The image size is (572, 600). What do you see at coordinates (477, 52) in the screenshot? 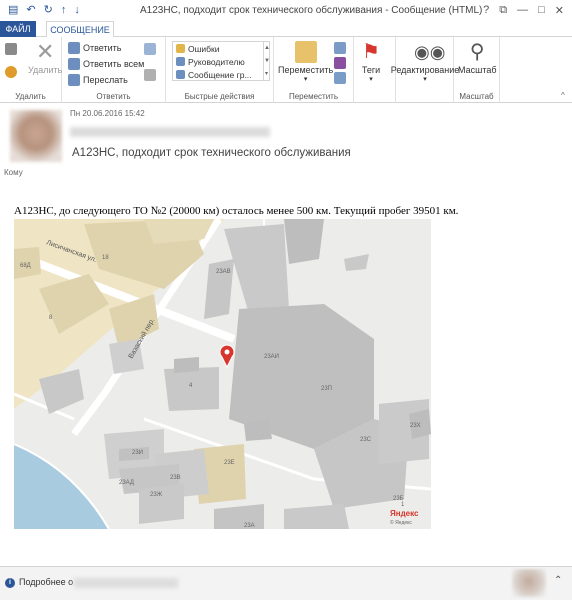
I see `magnifier-icon: ⚲` at bounding box center [477, 52].